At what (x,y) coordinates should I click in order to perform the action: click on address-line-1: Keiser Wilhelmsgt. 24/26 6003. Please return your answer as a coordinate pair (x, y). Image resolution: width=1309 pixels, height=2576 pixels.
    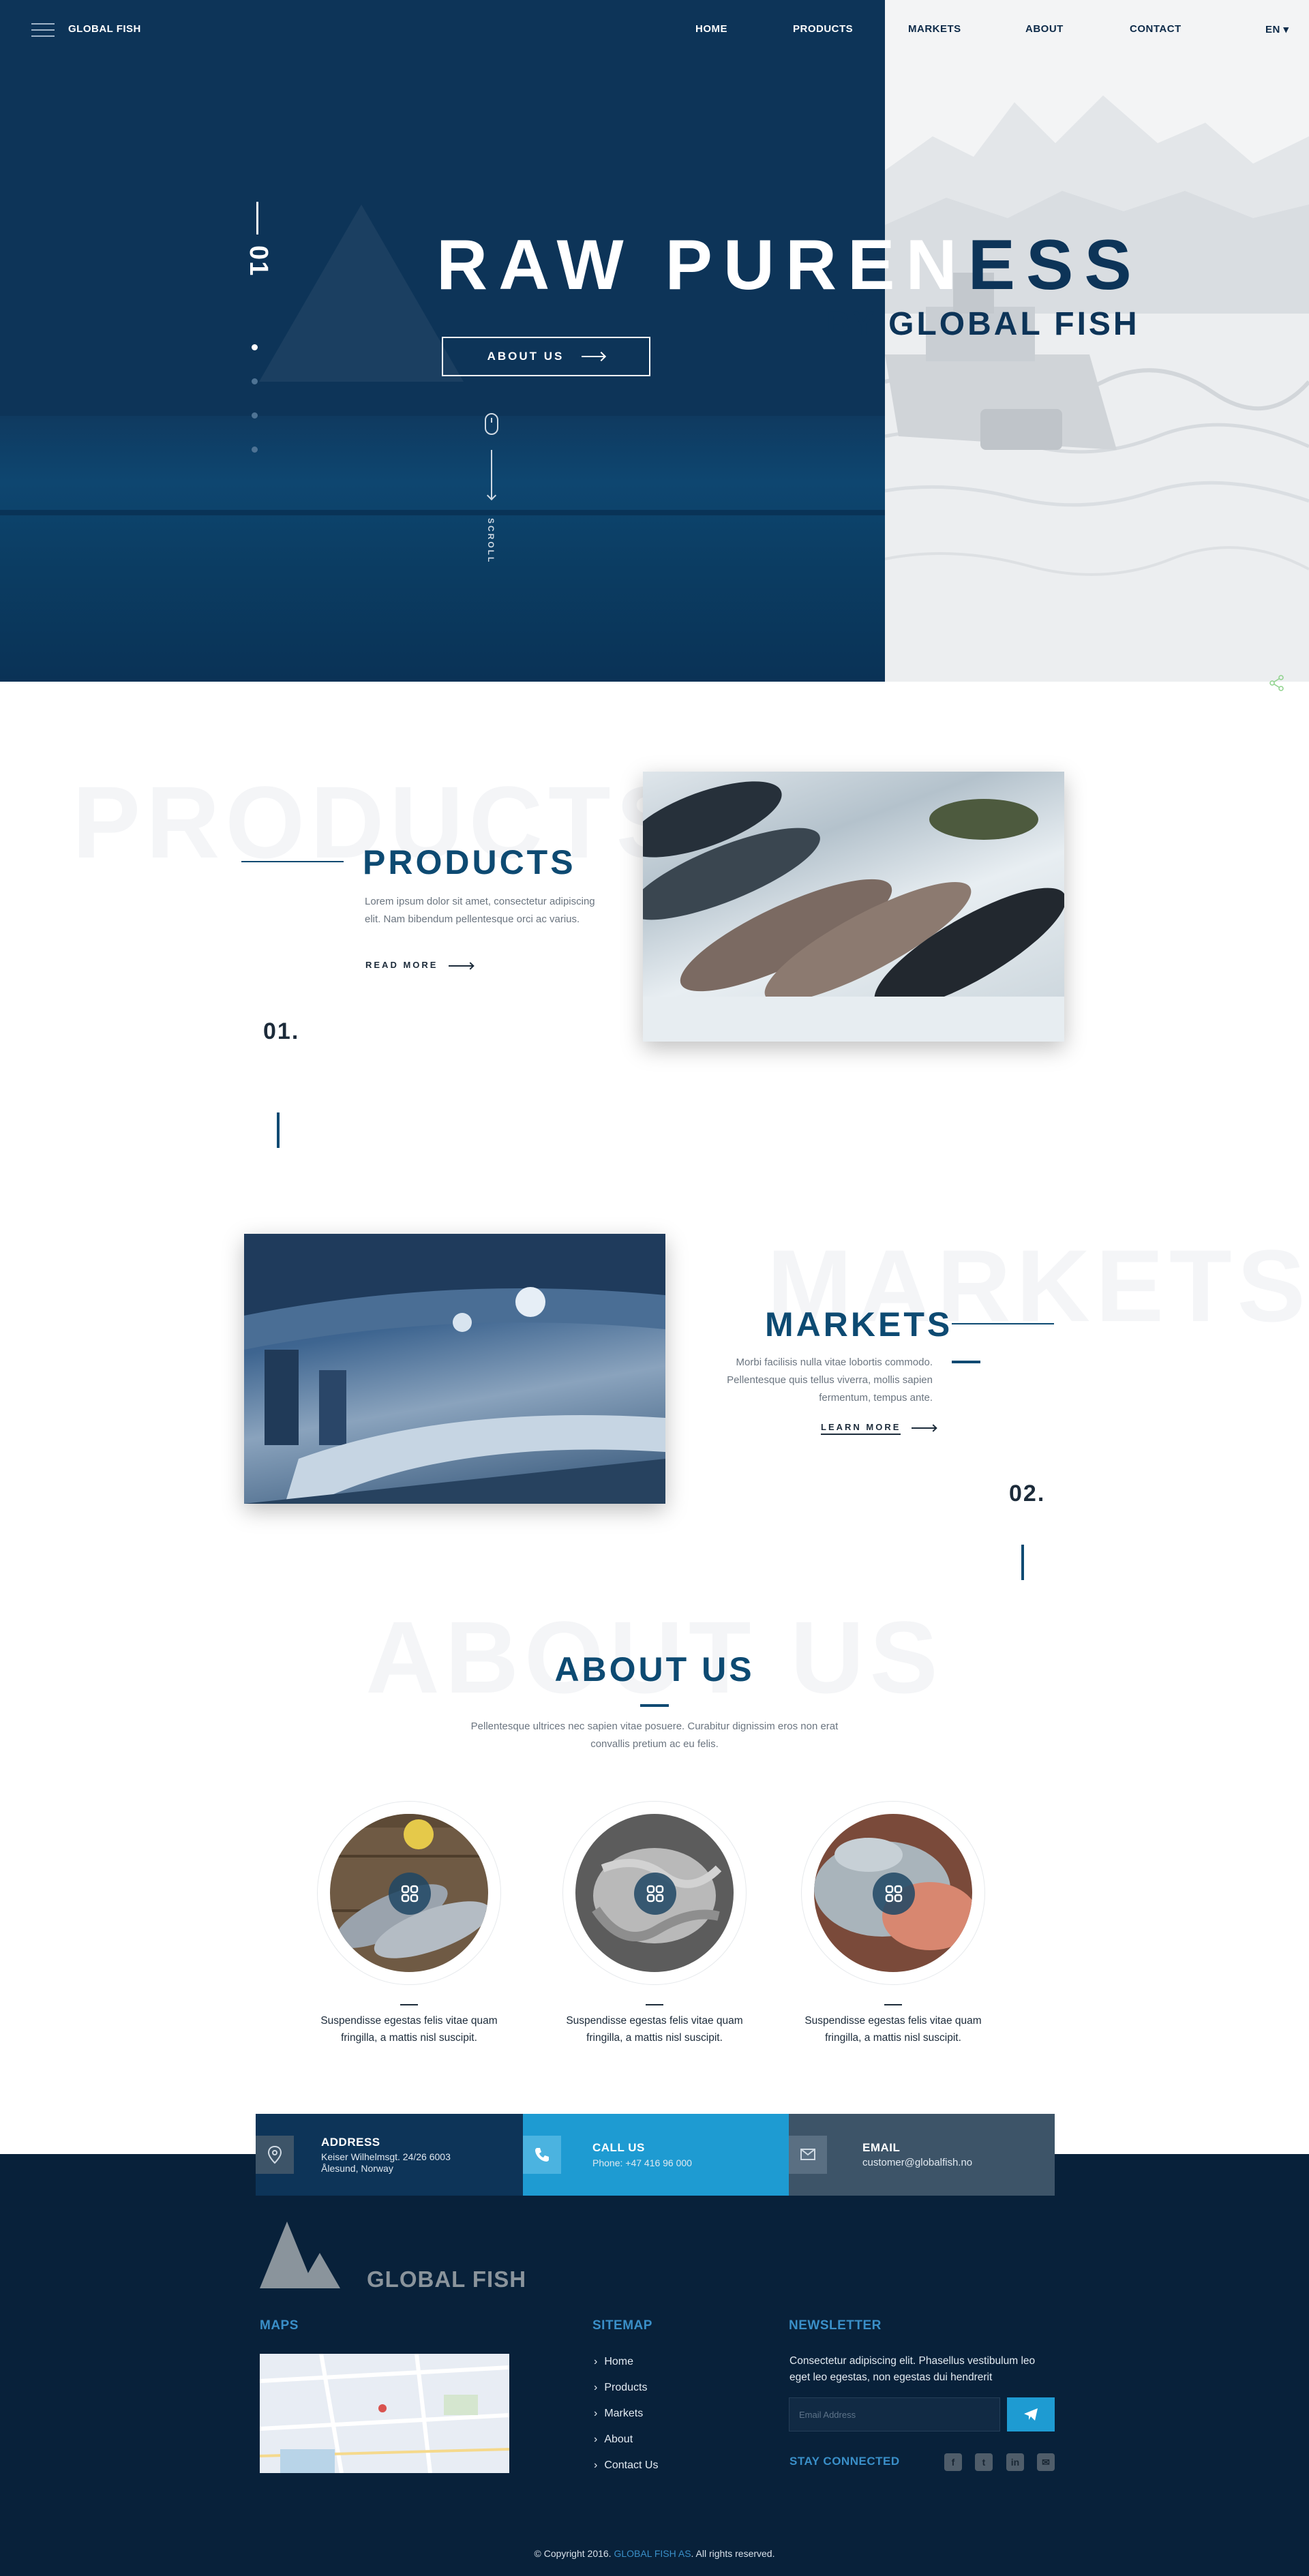
    Looking at the image, I should click on (386, 2156).